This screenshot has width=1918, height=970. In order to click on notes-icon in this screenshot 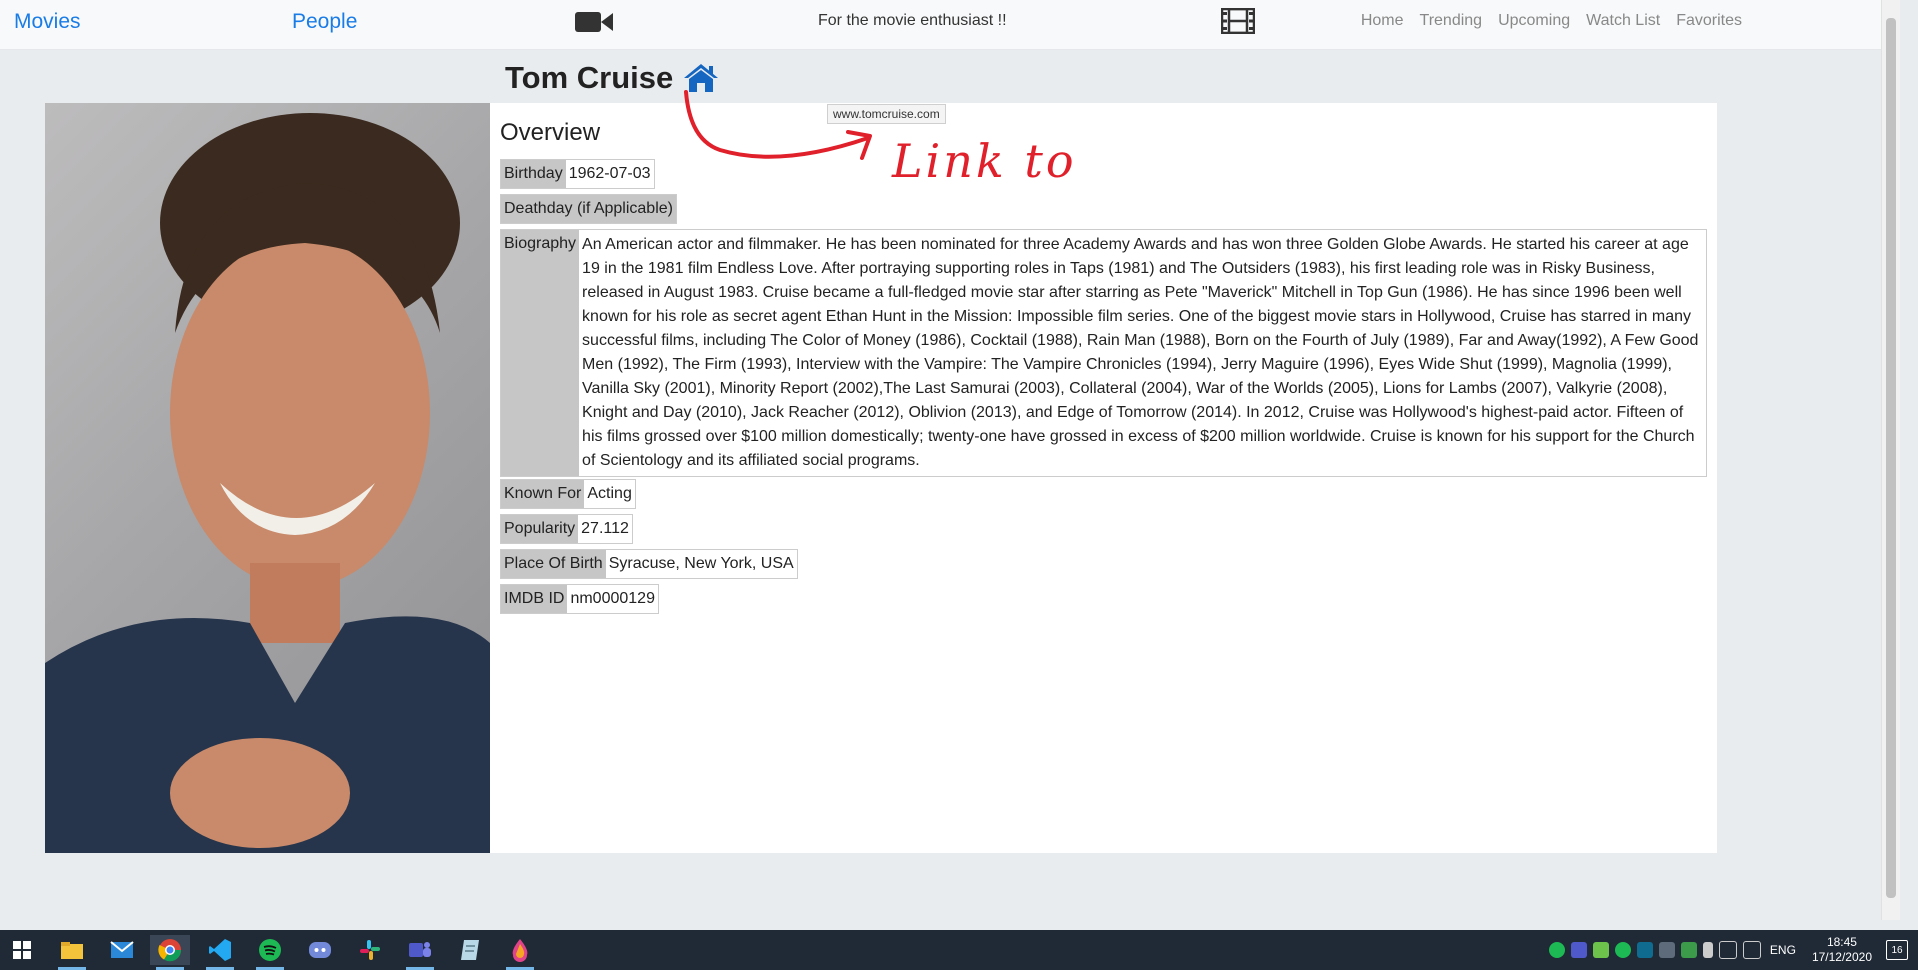, I will do `click(470, 950)`.